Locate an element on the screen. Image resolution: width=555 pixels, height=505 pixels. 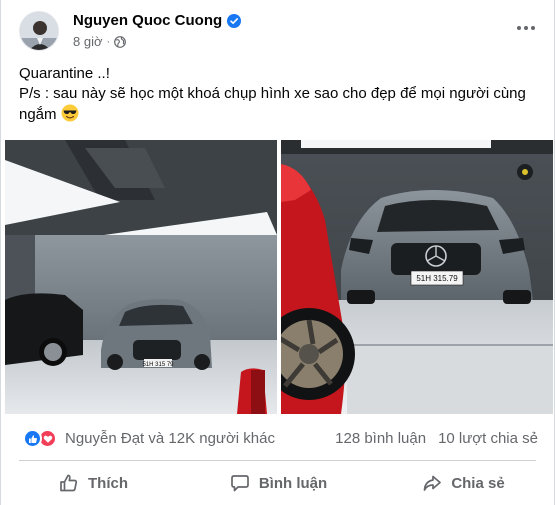
comment-count: 128 bình luận is located at coordinates (380, 438).